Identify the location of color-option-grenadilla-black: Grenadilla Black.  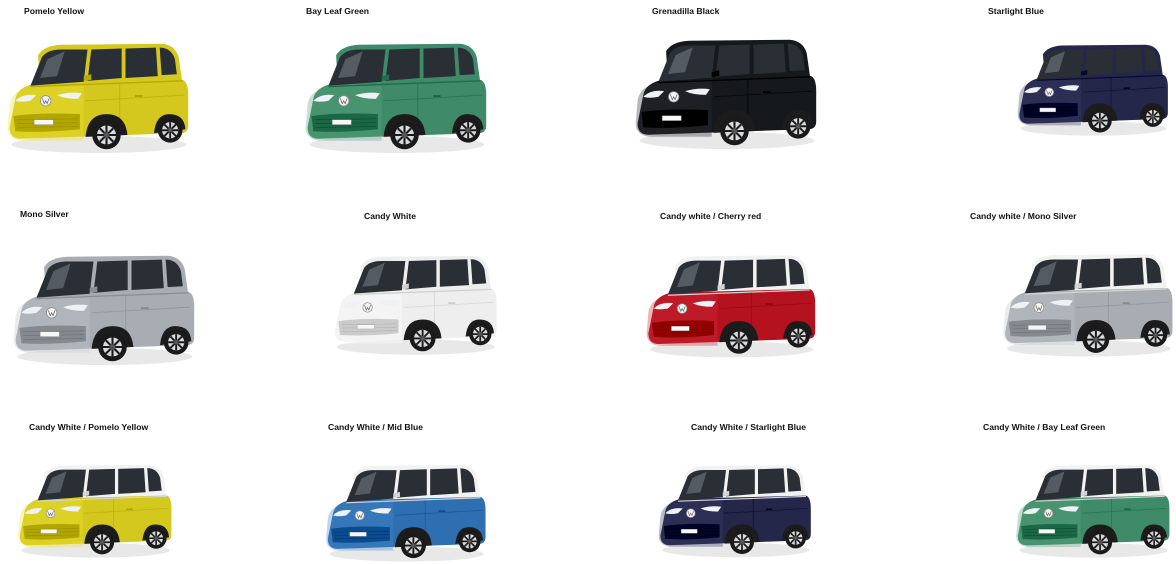
(735, 93).